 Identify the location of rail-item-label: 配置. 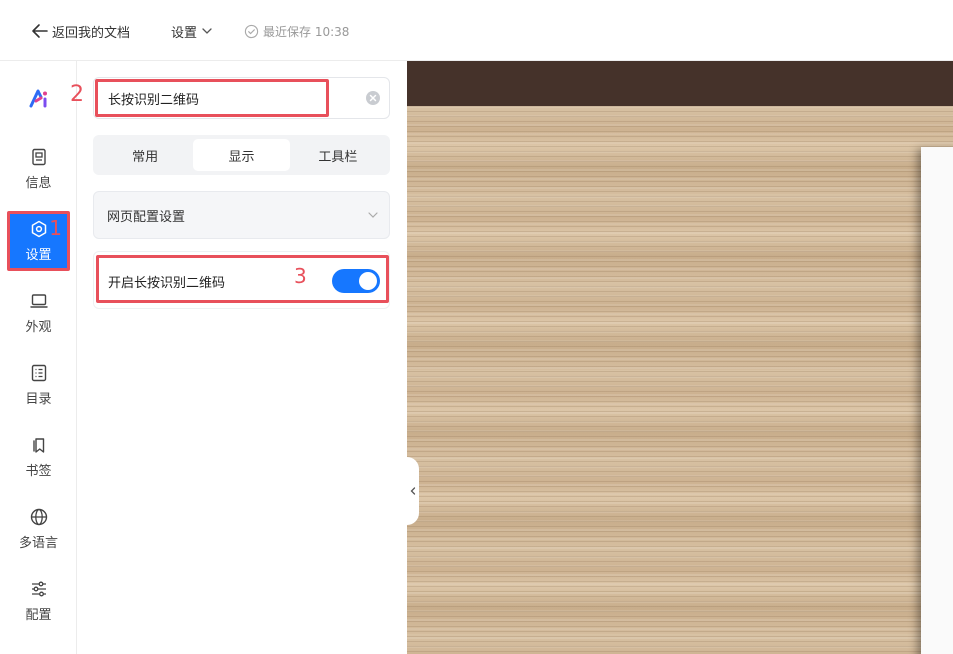
(38, 615).